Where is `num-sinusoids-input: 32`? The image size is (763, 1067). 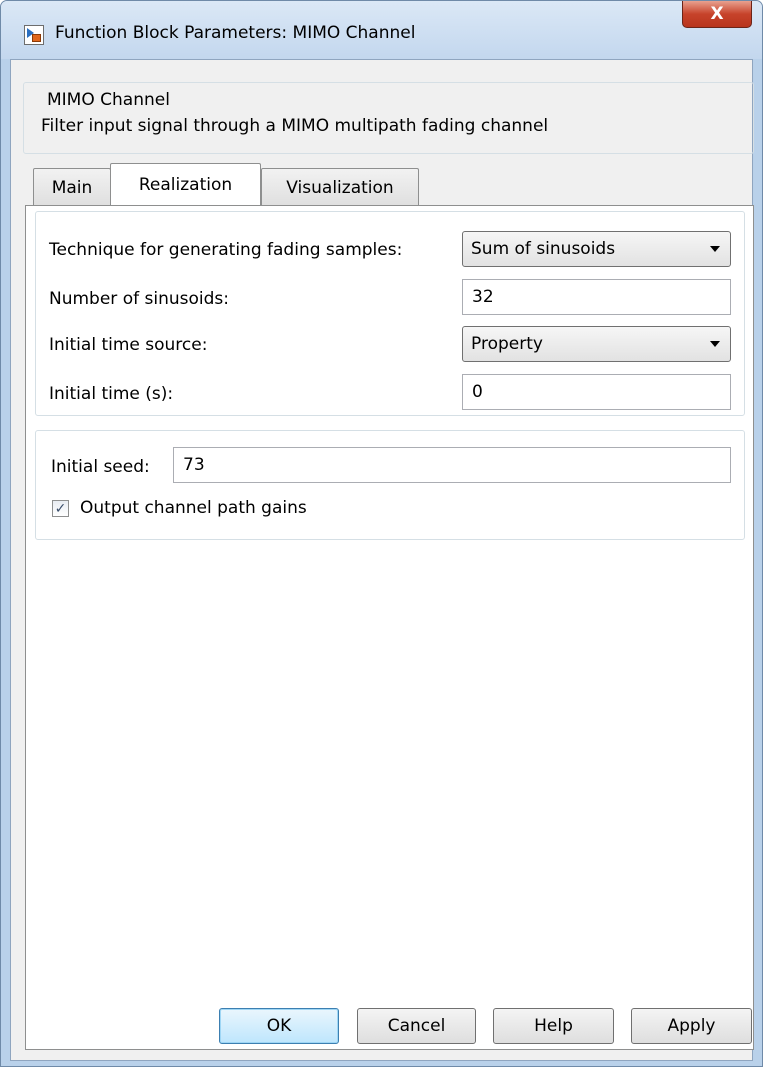
num-sinusoids-input: 32 is located at coordinates (596, 297).